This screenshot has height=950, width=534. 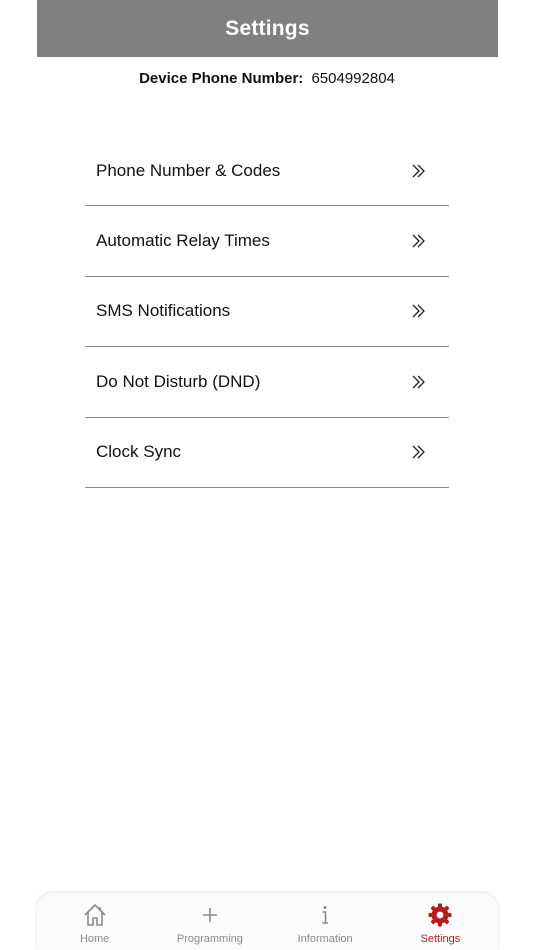 What do you see at coordinates (94, 939) in the screenshot?
I see `tab-label: Home` at bounding box center [94, 939].